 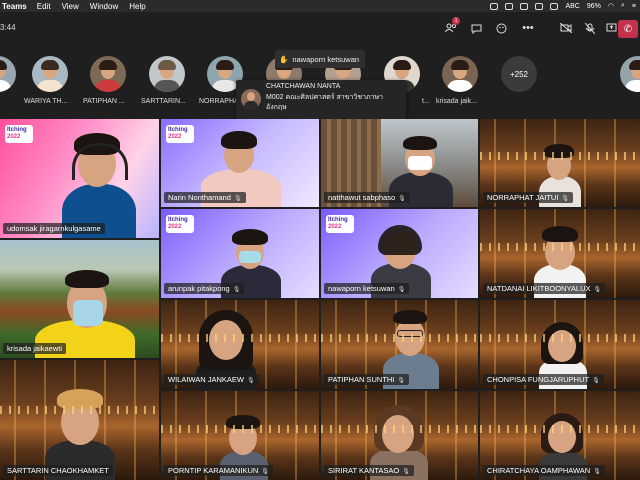 What do you see at coordinates (104, 6) in the screenshot?
I see `menu-window: Window` at bounding box center [104, 6].